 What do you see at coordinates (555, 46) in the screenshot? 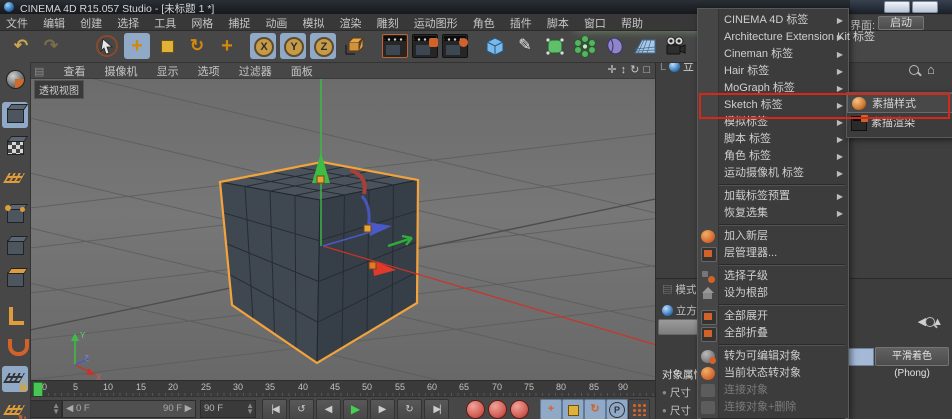
I see `subdivision-surface-button` at bounding box center [555, 46].